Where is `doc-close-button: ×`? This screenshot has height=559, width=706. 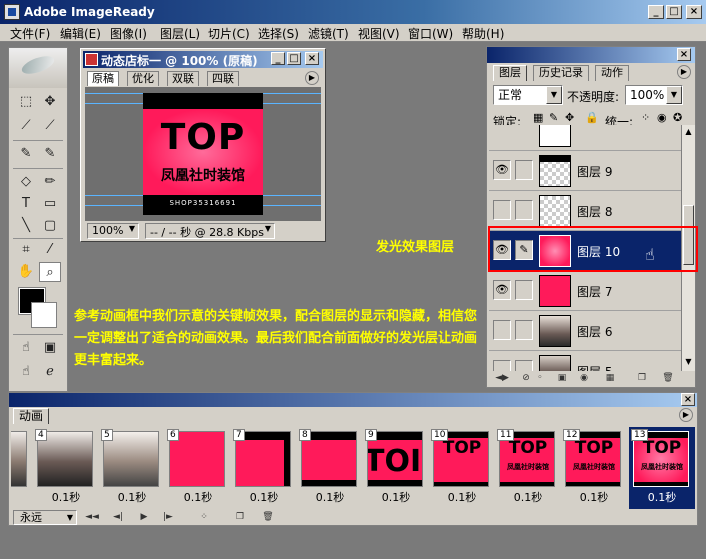 doc-close-button: × is located at coordinates (312, 58).